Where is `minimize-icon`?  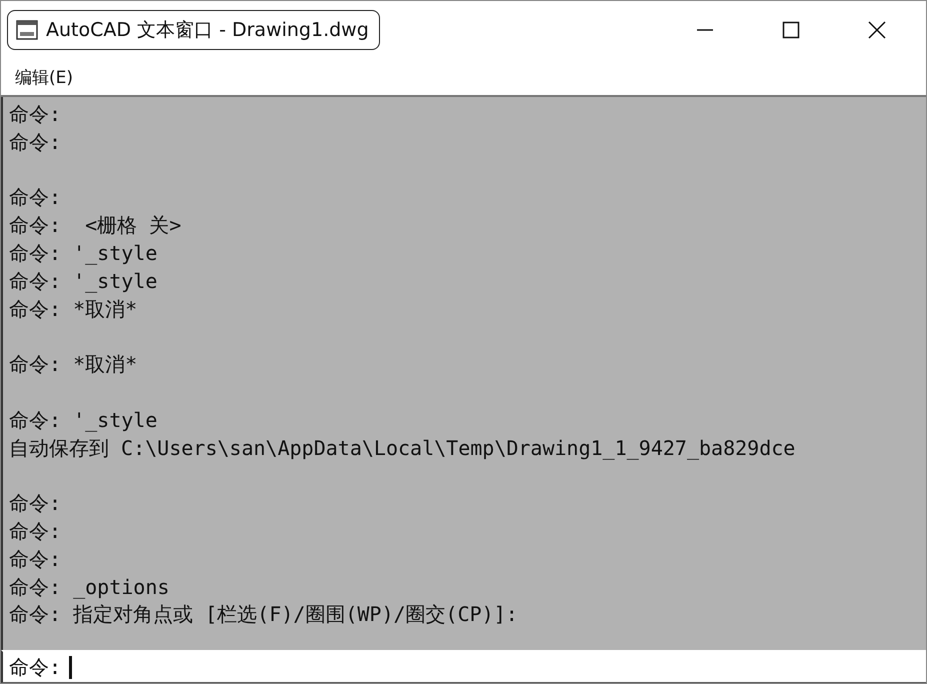
minimize-icon is located at coordinates (705, 30).